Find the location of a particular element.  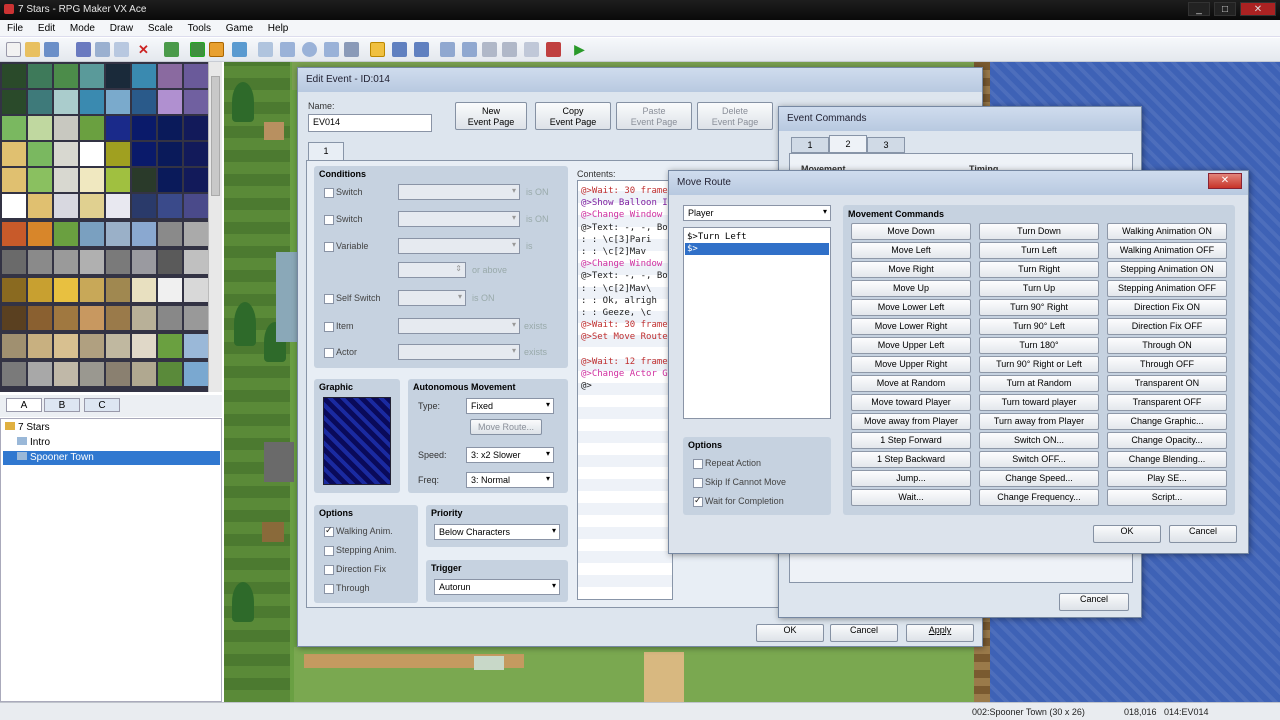

sound-test-icon is located at coordinates (509, 49).